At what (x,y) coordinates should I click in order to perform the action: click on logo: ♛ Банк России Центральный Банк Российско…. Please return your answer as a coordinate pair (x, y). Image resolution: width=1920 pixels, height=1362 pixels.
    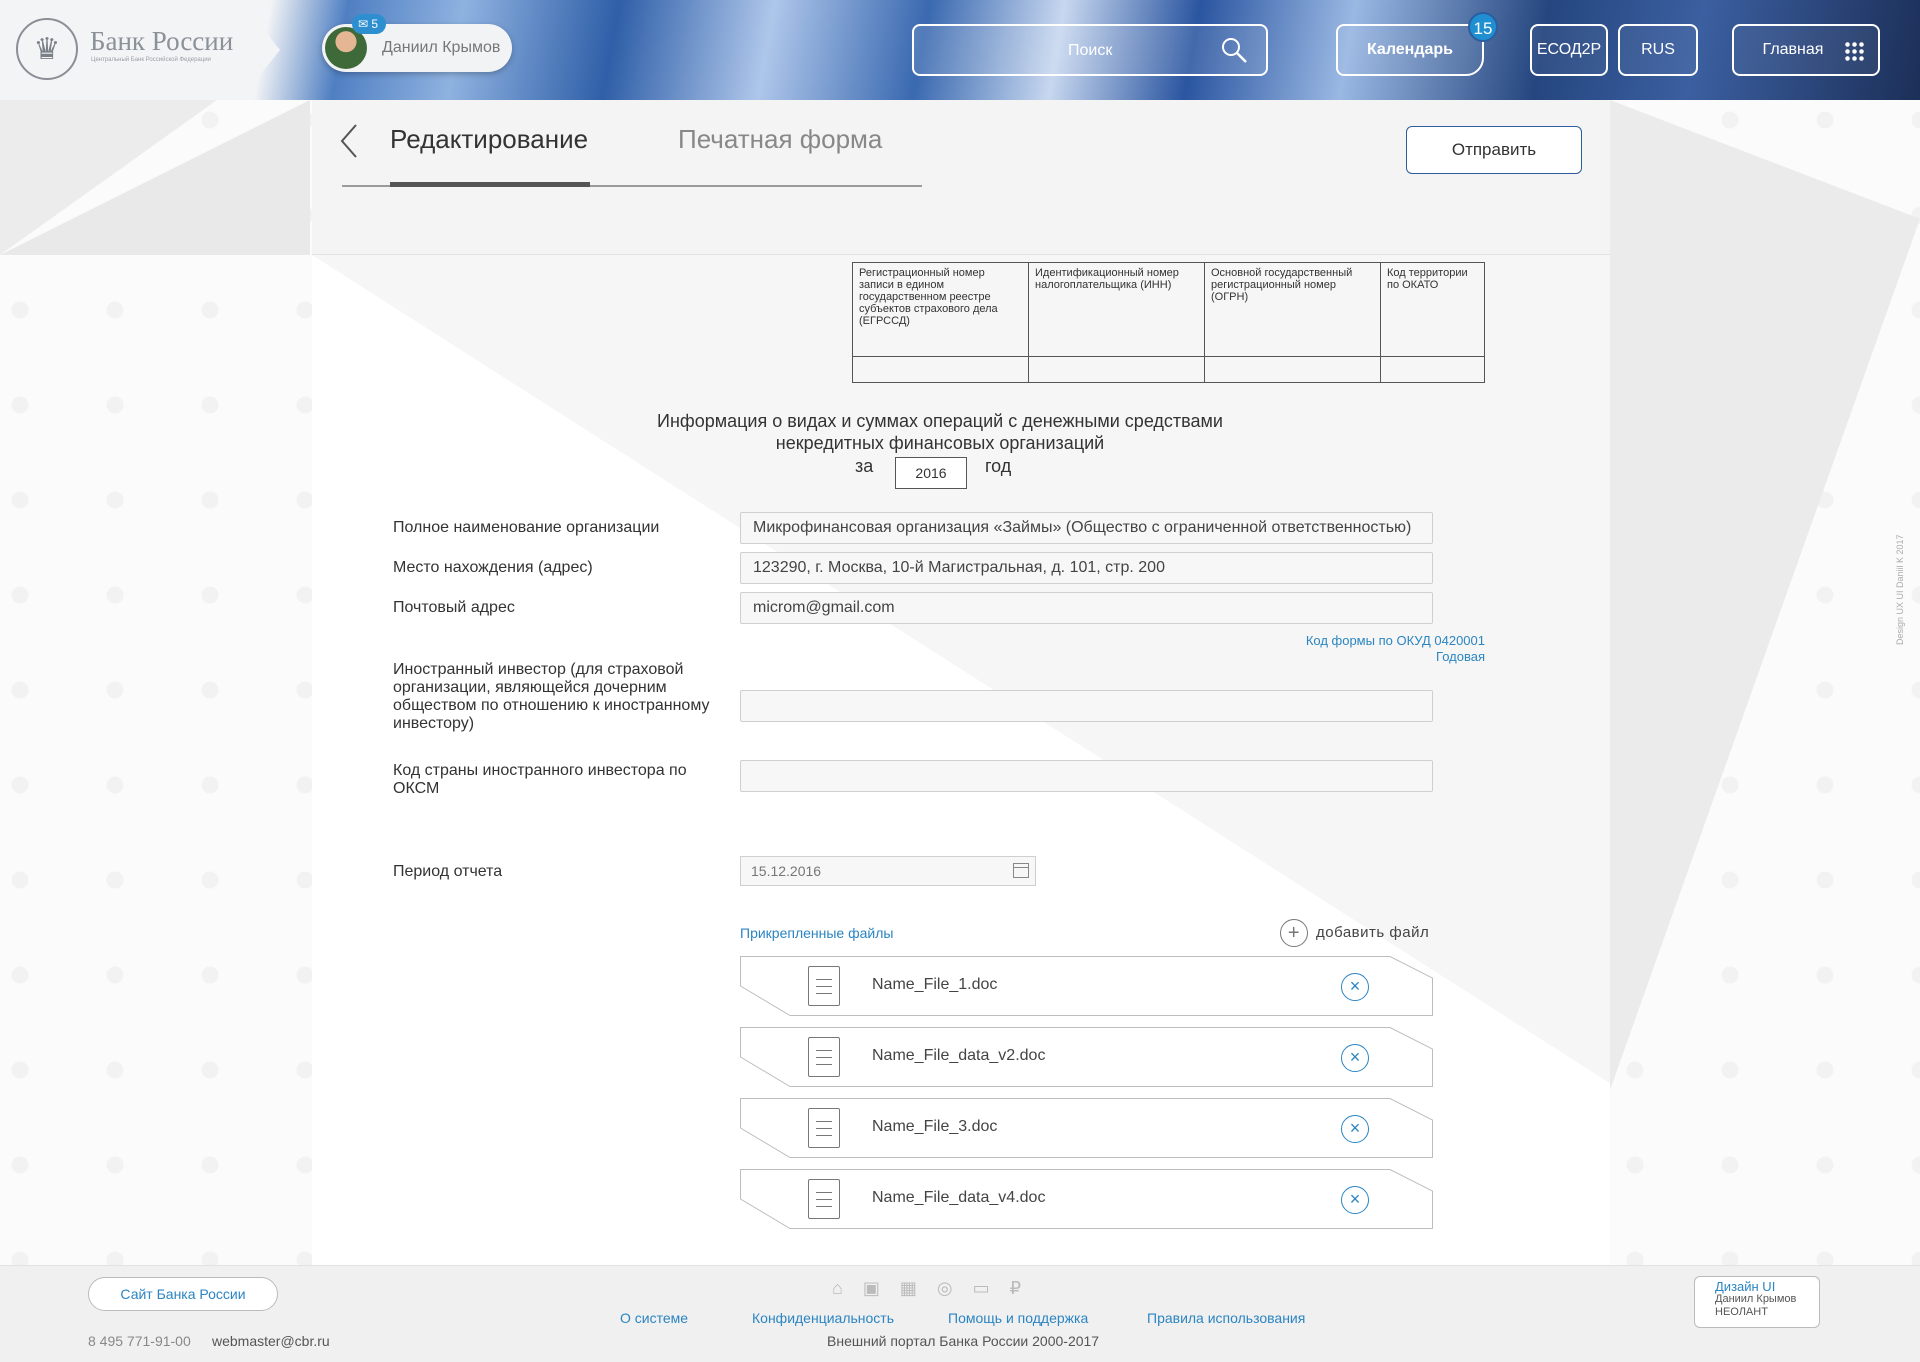
    Looking at the image, I should click on (140, 50).